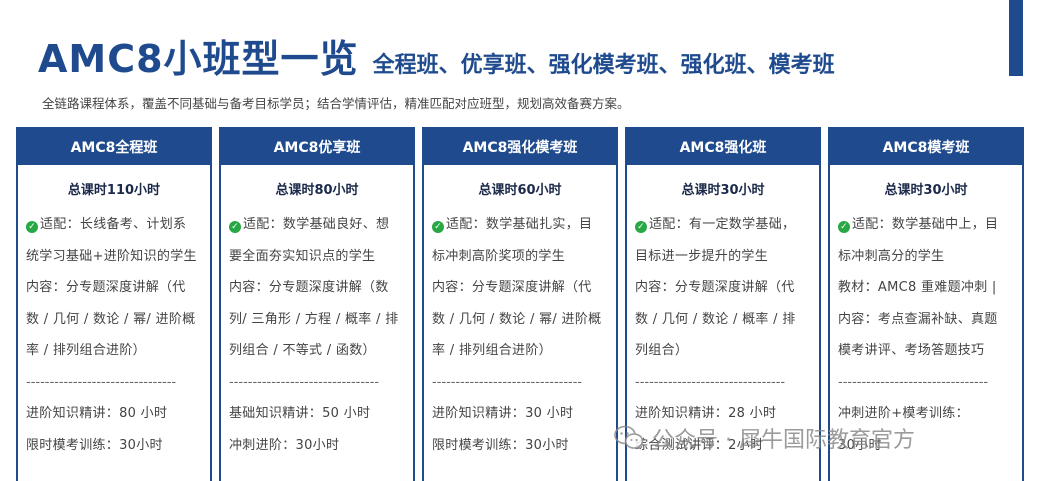  What do you see at coordinates (314, 319) in the screenshot?
I see `card-line: 列/ 三角形 / 方程 / 概率 / 排` at bounding box center [314, 319].